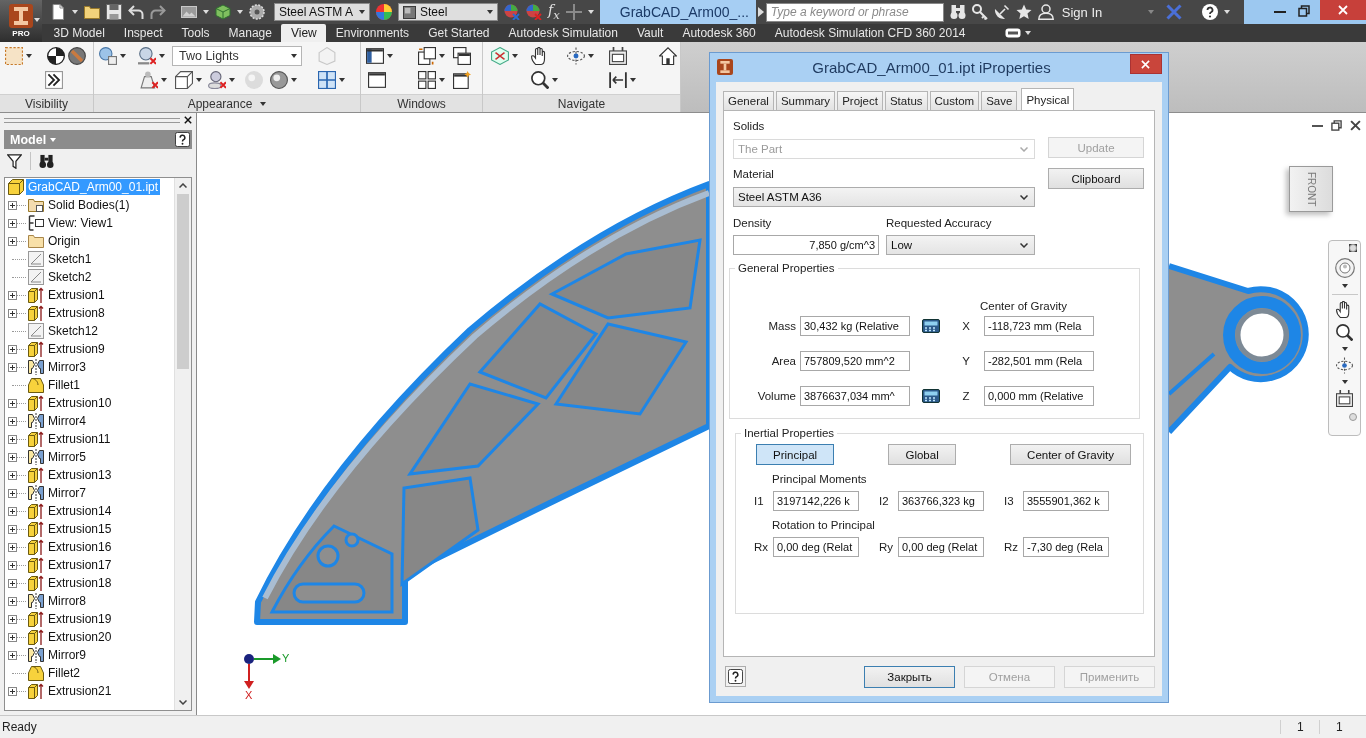  Describe the element at coordinates (860, 100) in the screenshot. I see `dialog-tab: Project` at that location.